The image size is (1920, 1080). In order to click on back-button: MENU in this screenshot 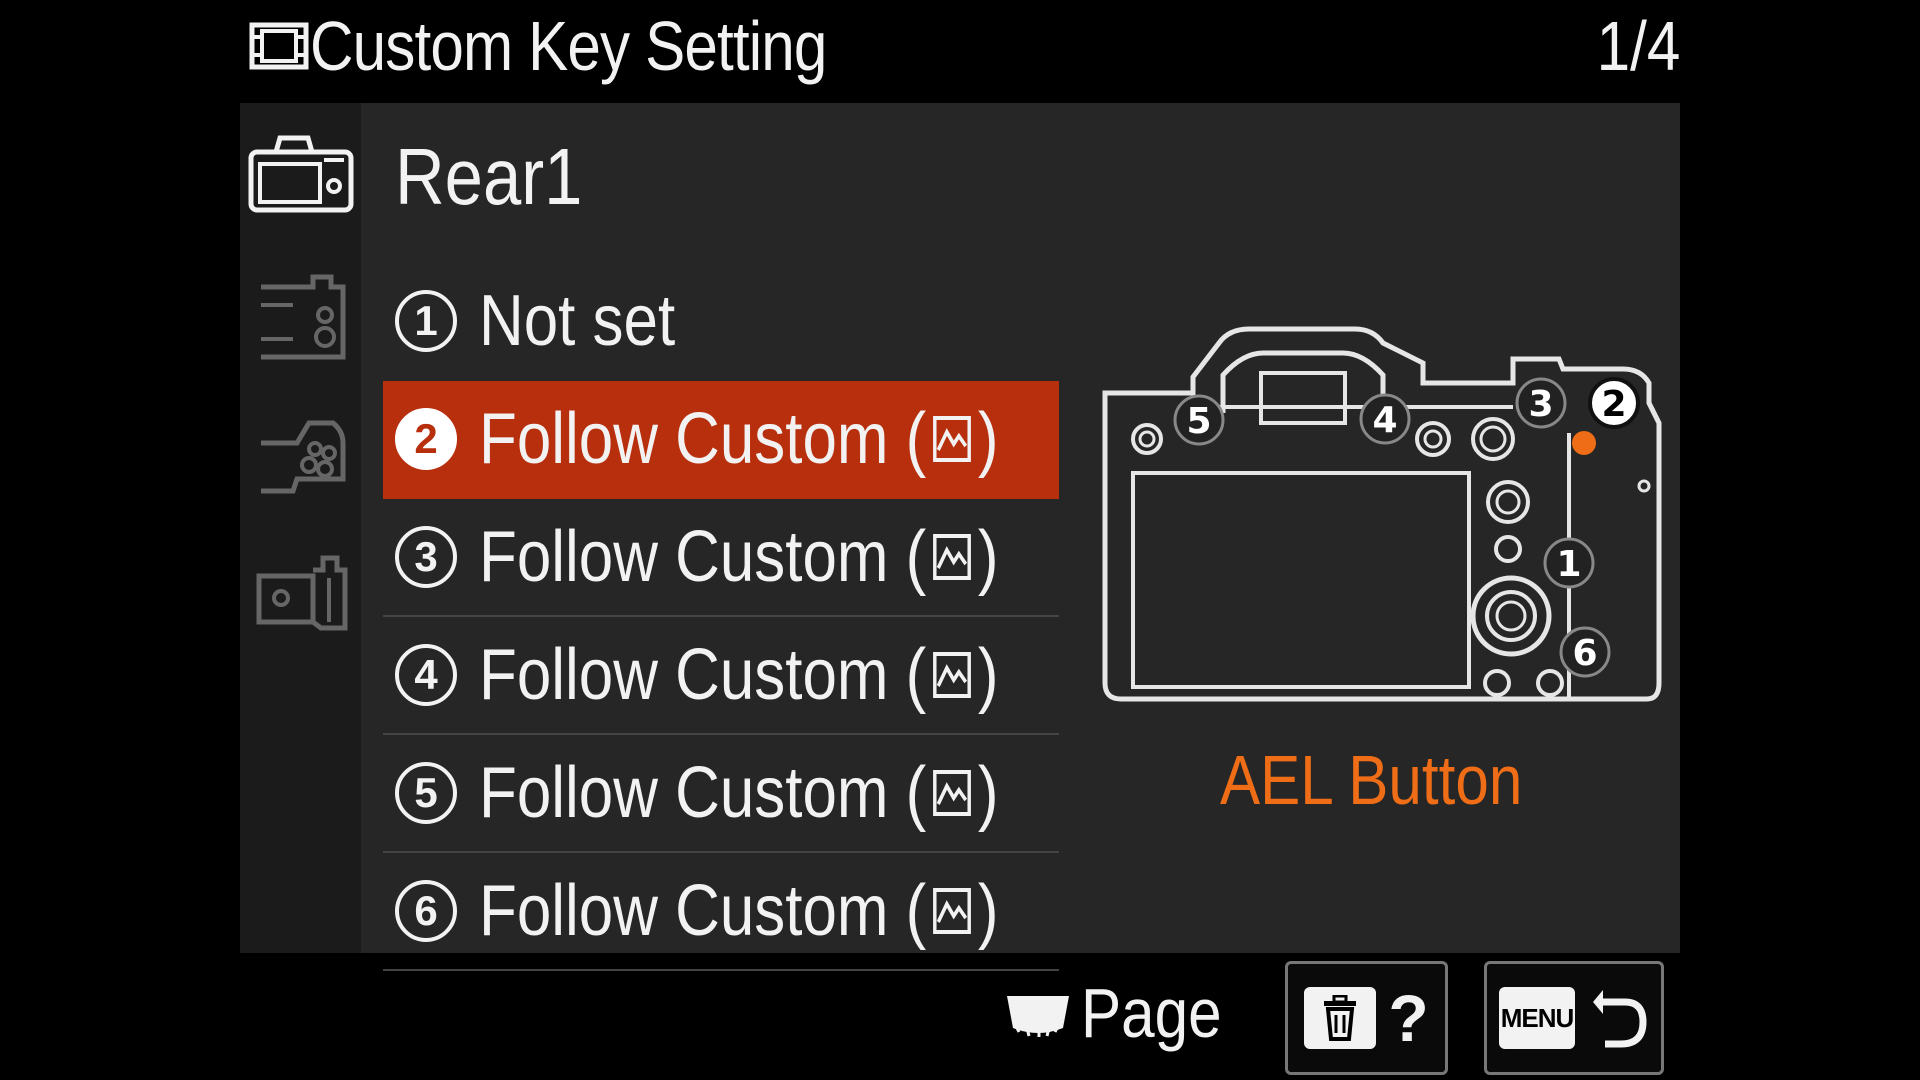, I will do `click(1574, 1018)`.